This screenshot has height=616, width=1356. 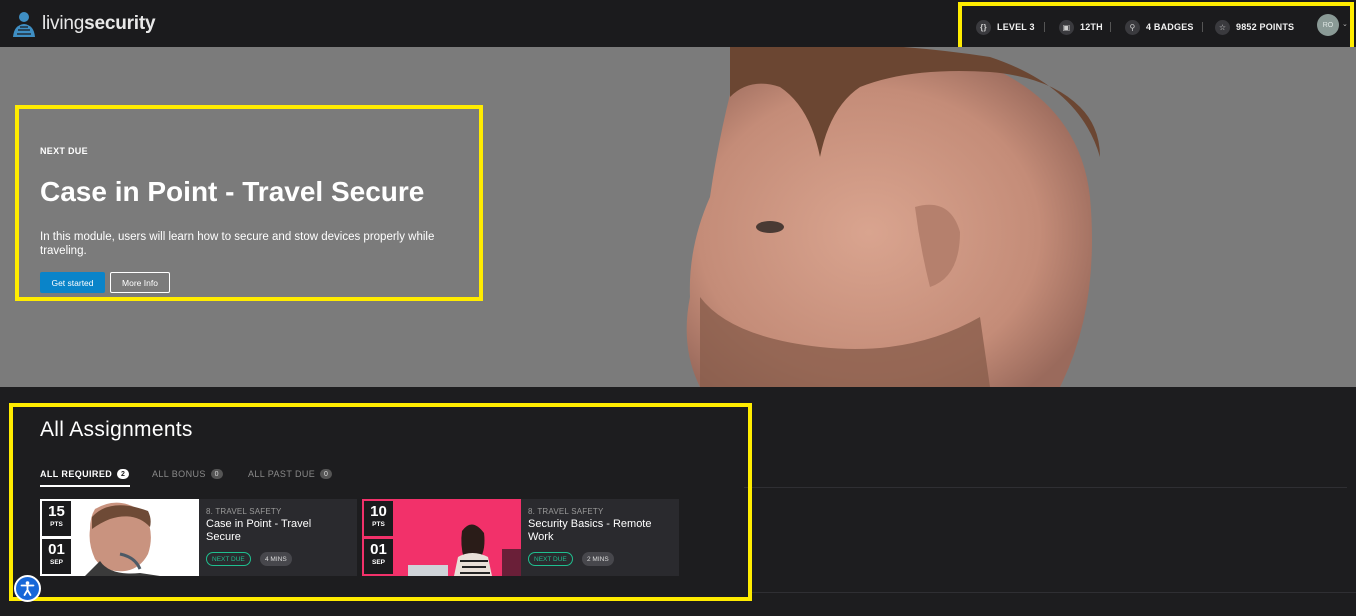 I want to click on points-box: 15 PTS, so click(x=56, y=518).